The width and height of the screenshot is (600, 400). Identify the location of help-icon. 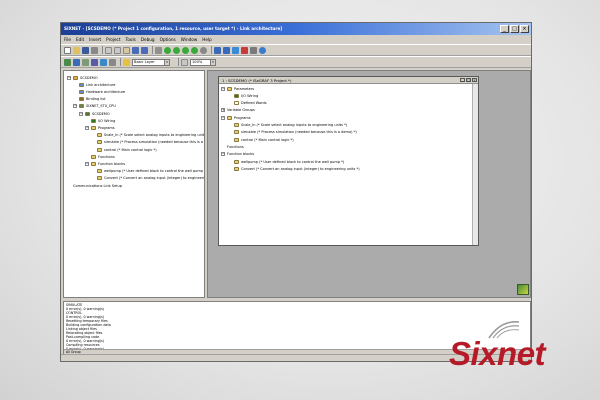
(262, 50).